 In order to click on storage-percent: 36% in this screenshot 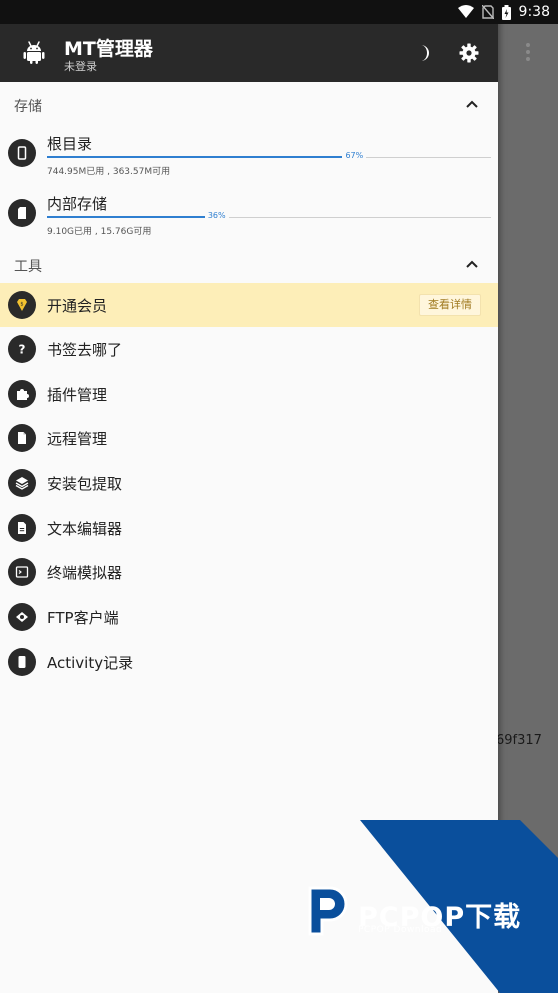, I will do `click(216, 215)`.